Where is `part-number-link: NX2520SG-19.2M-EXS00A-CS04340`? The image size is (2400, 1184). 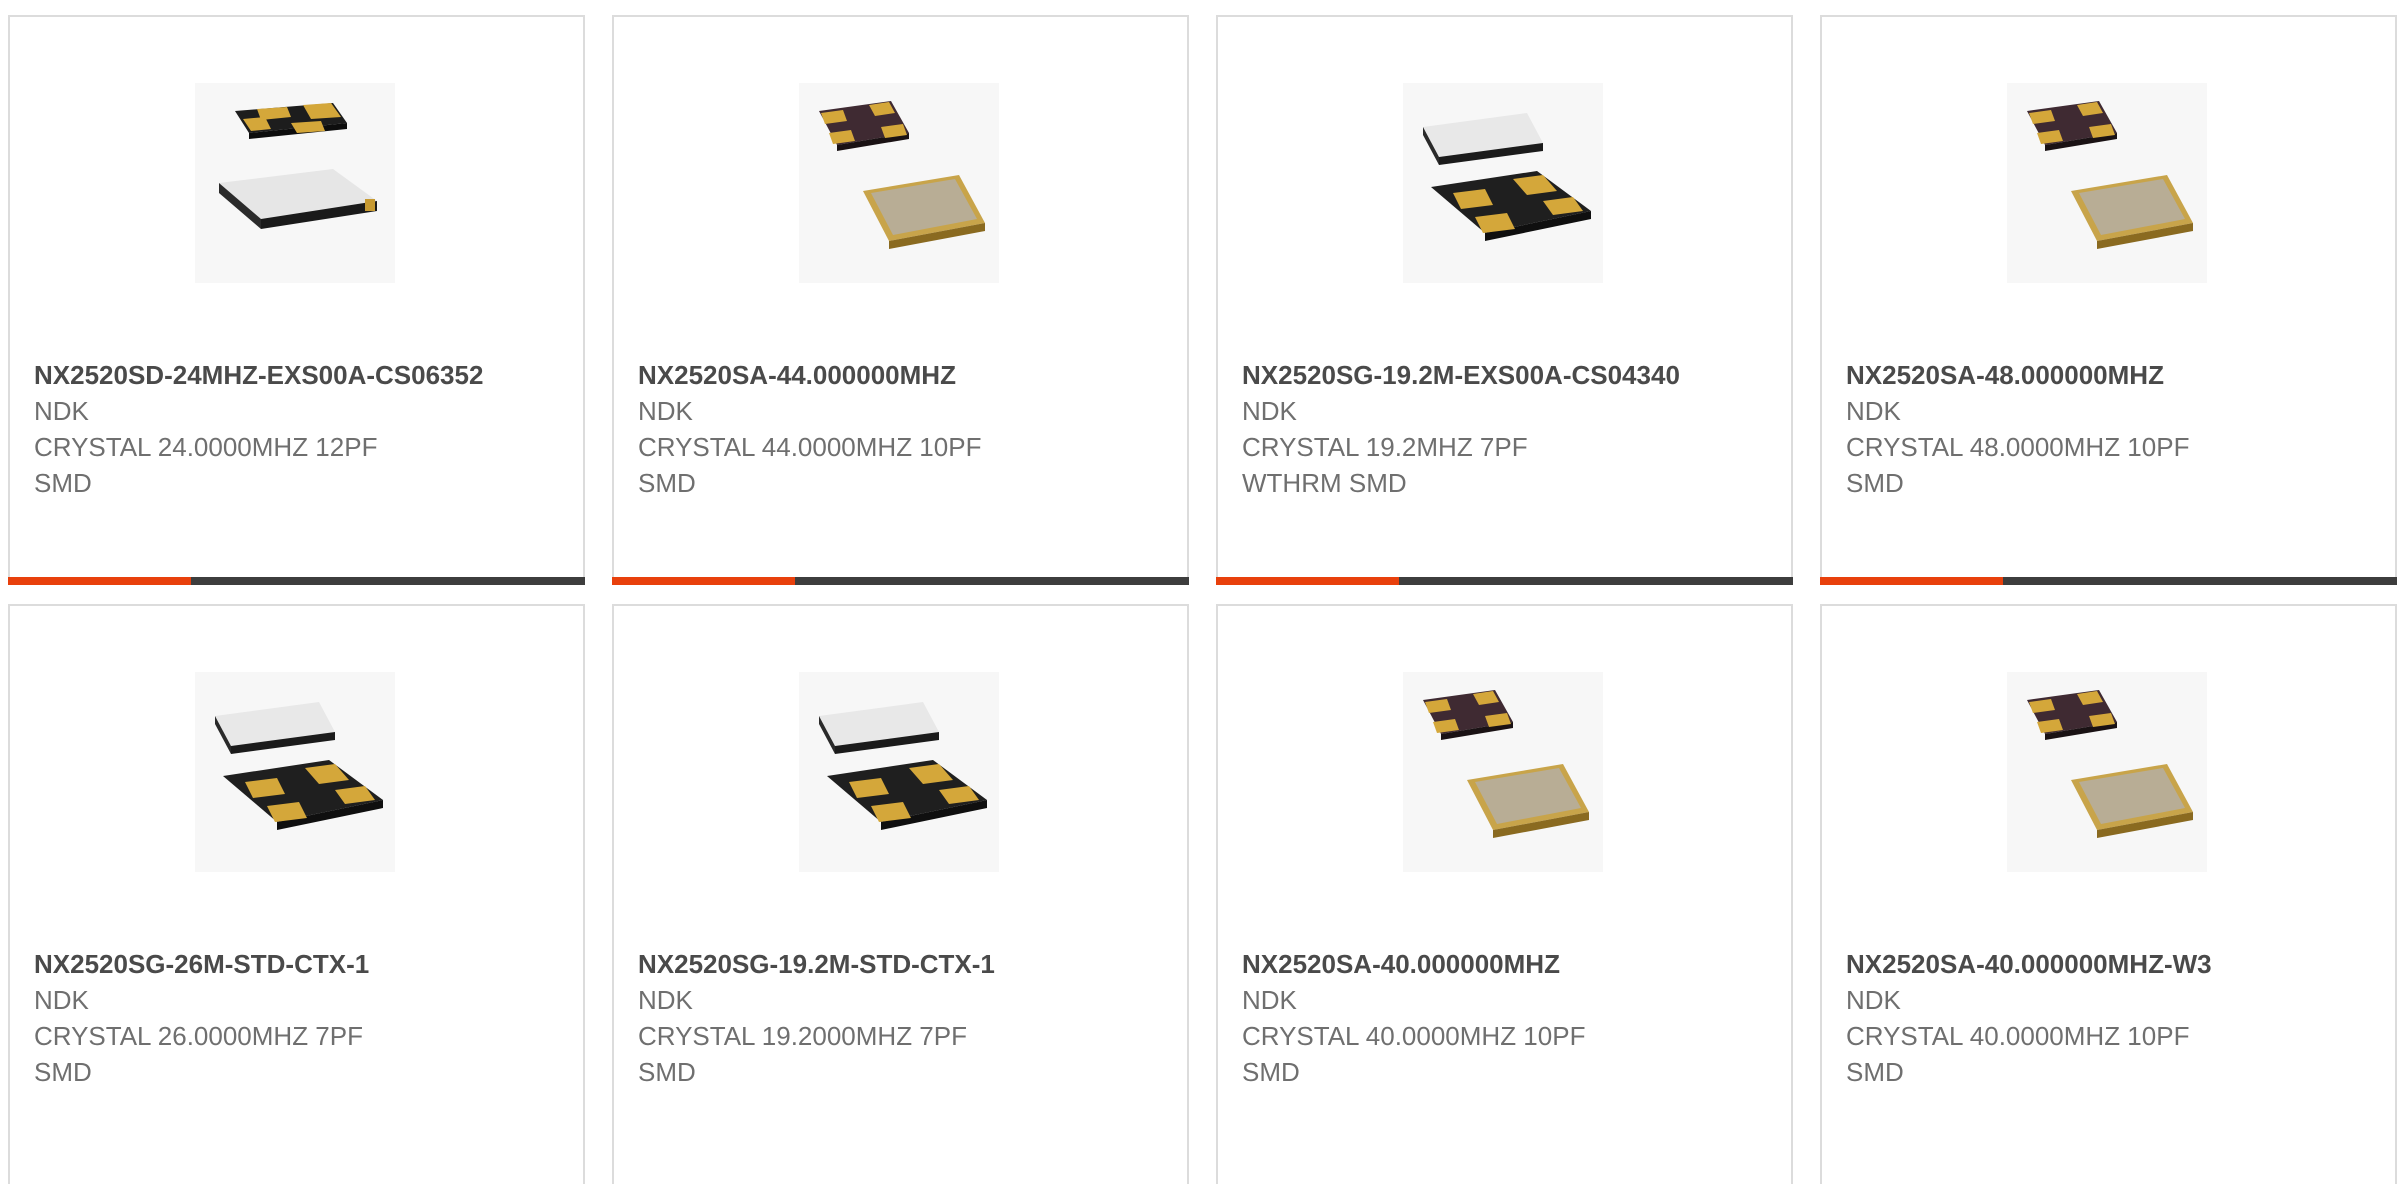
part-number-link: NX2520SG-19.2M-EXS00A-CS04340 is located at coordinates (1511, 375).